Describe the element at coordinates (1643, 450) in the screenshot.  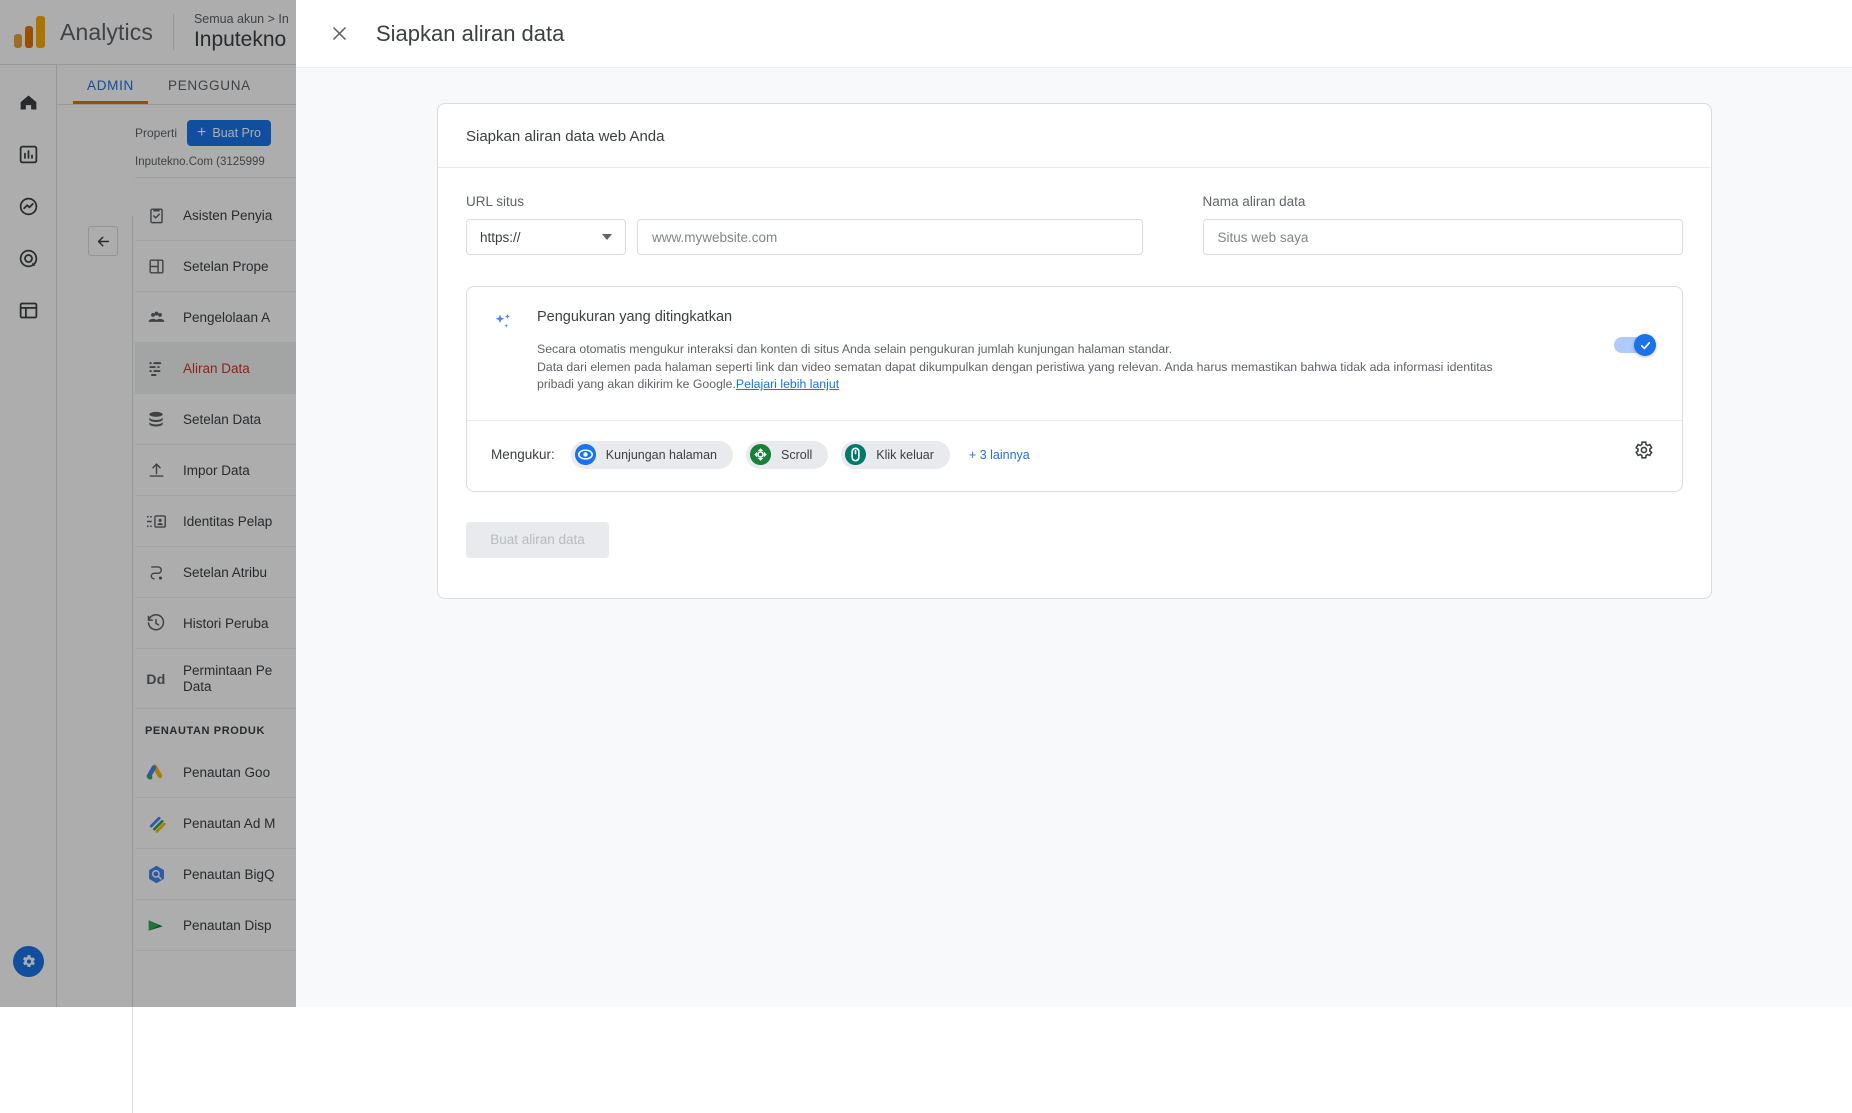
I see `enhanced-measurement-settings-gear-icon` at that location.